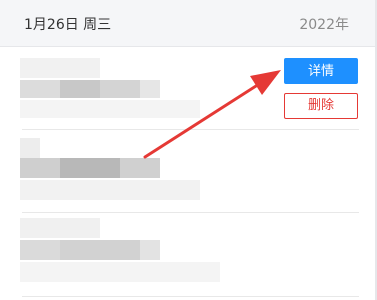 The width and height of the screenshot is (377, 300). What do you see at coordinates (324, 25) in the screenshot?
I see `header-year: 2022年` at bounding box center [324, 25].